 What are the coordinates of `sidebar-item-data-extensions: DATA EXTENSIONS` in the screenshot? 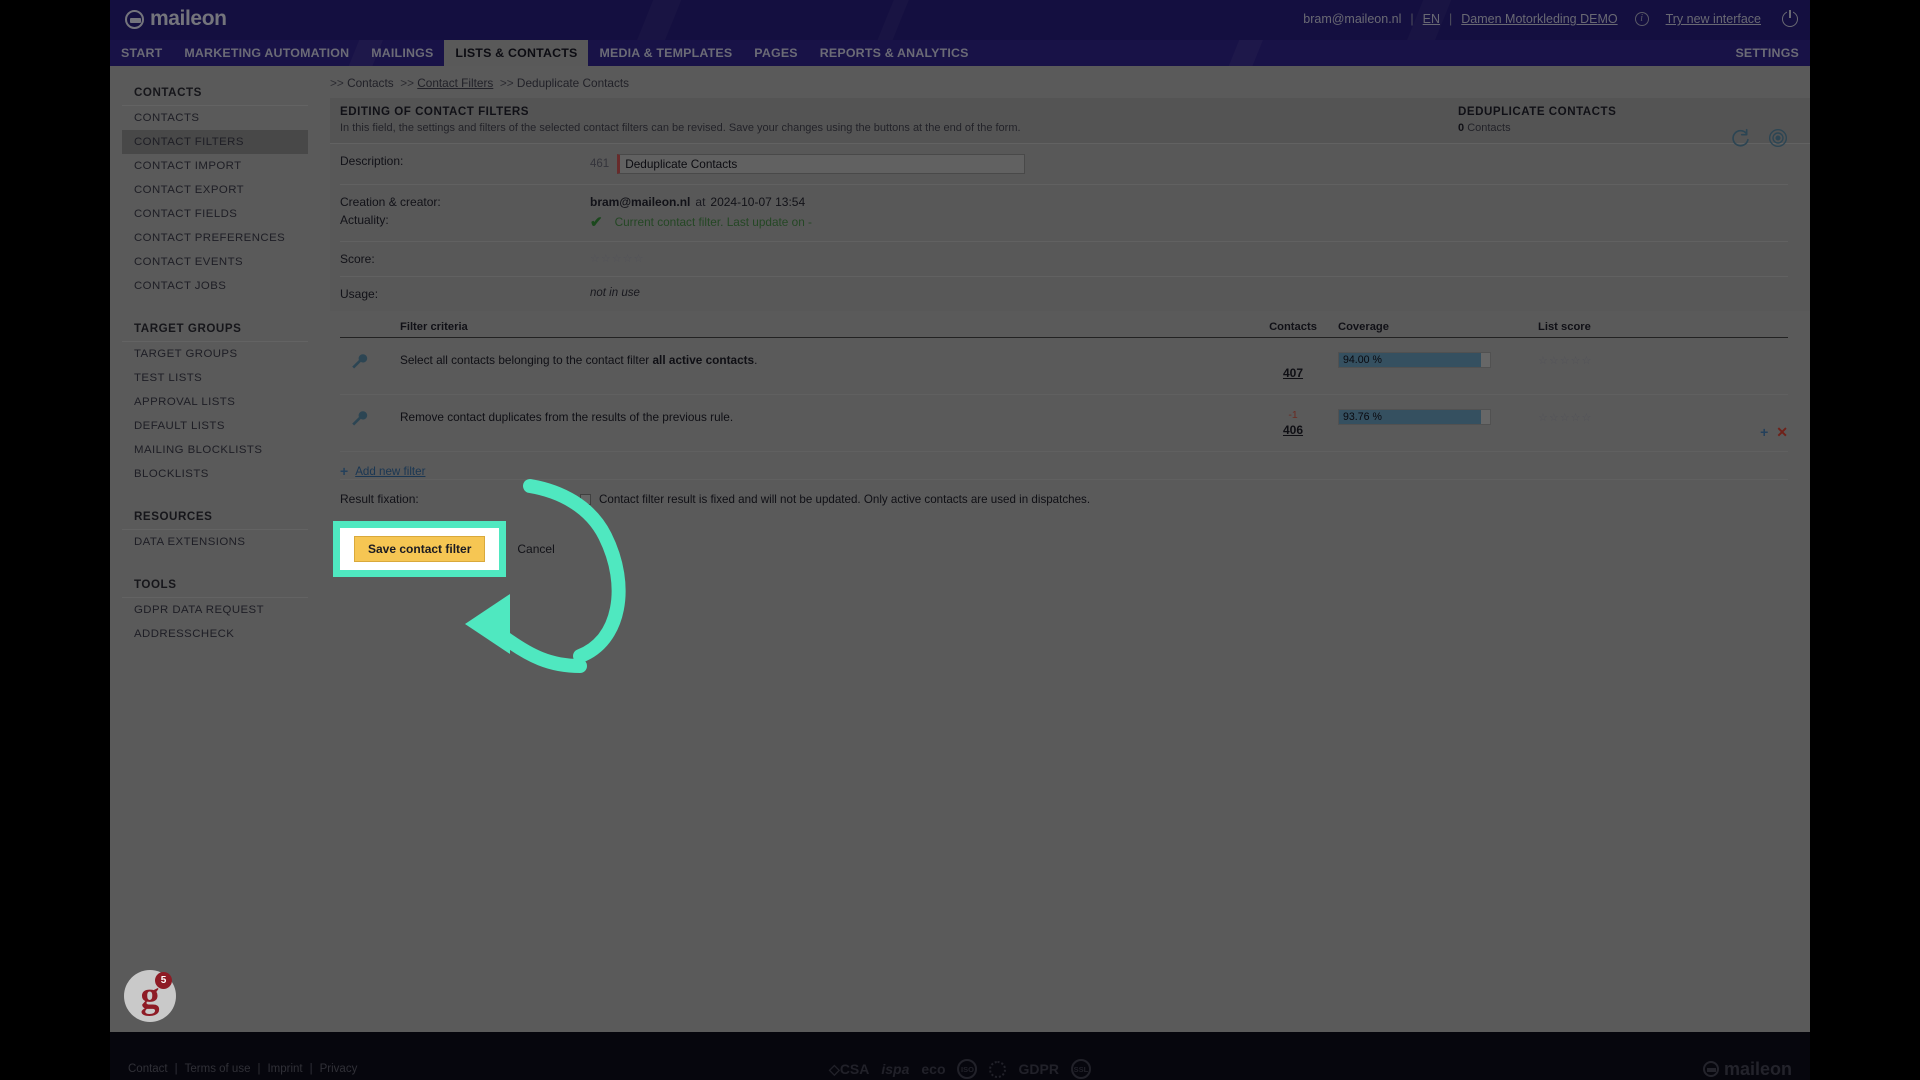 It's located at (215, 542).